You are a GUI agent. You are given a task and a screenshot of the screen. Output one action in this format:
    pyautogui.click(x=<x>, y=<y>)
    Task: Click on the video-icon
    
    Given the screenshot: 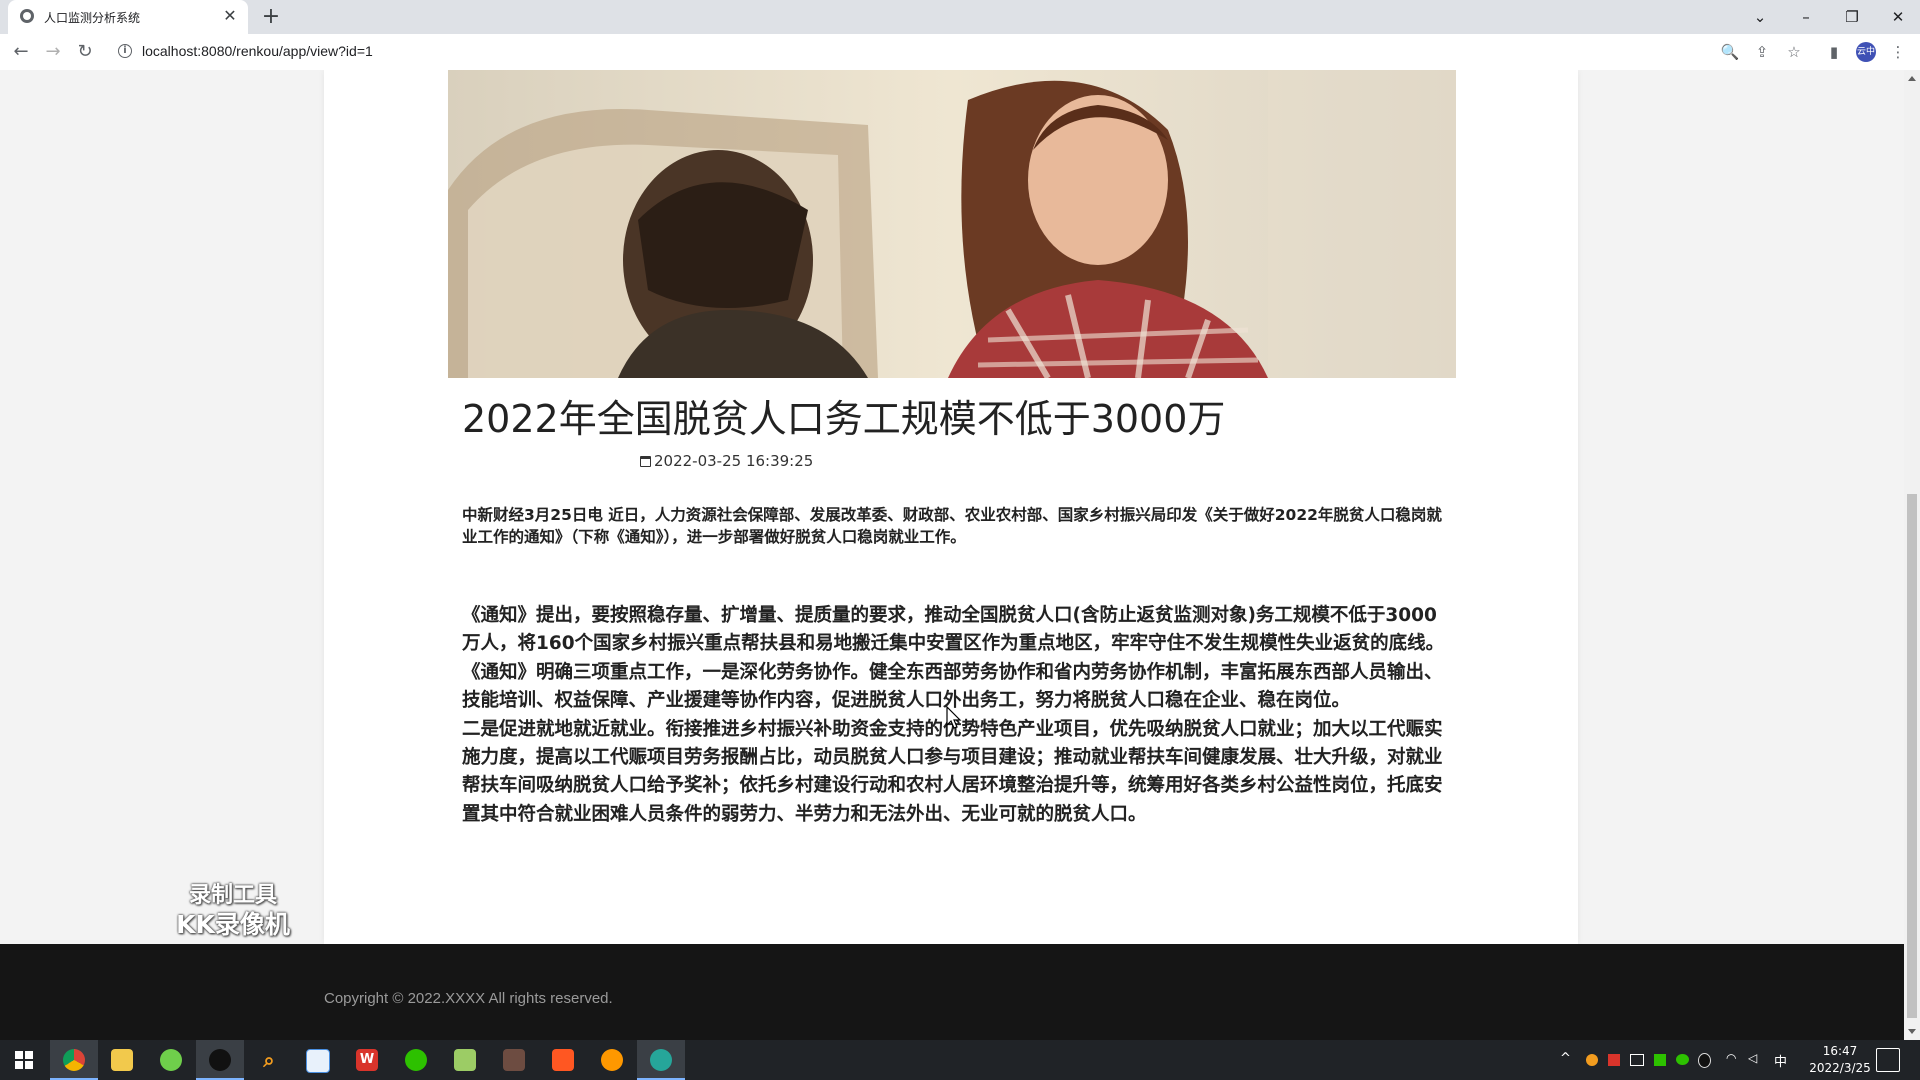 What is the action you would take?
    pyautogui.click(x=563, y=1060)
    